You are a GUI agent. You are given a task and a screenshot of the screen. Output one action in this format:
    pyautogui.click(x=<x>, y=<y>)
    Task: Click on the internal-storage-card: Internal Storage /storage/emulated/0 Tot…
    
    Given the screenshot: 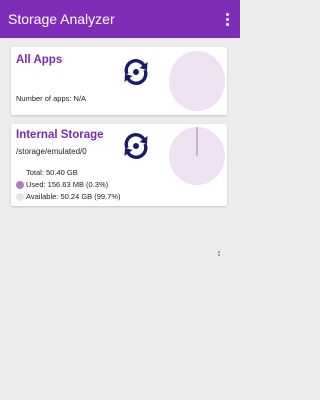 What is the action you would take?
    pyautogui.click(x=119, y=165)
    